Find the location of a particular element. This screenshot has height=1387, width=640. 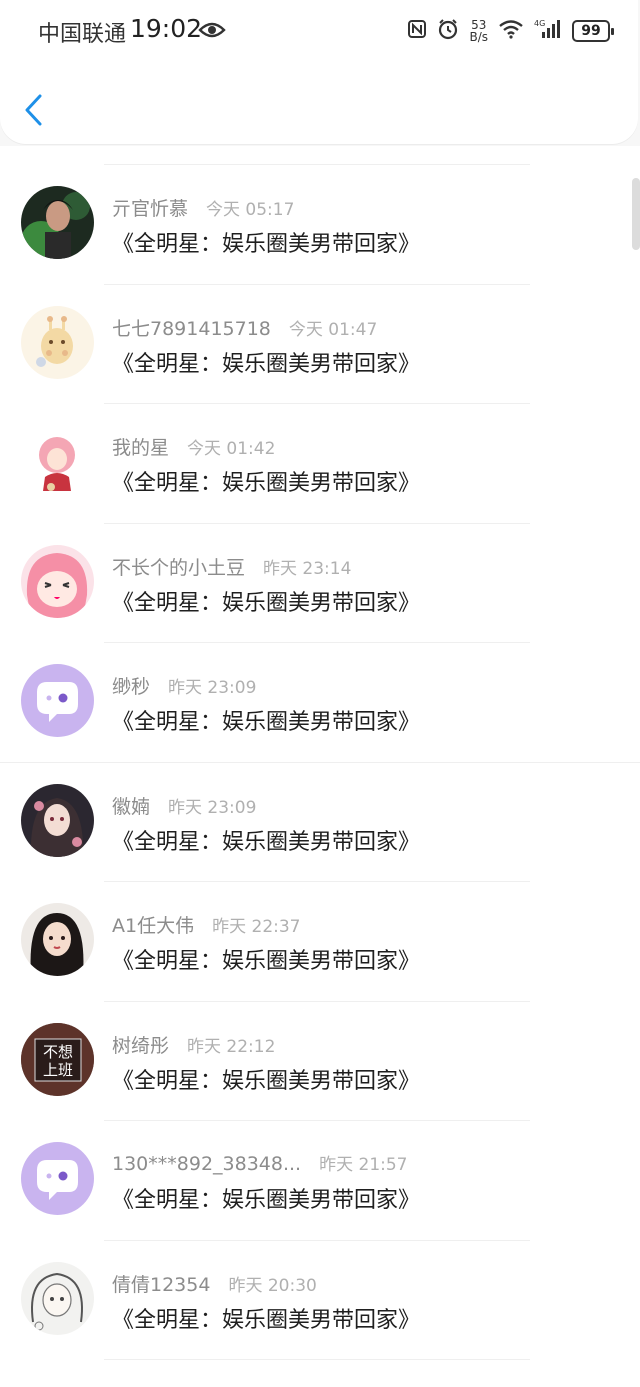

battery-indicator: 99 is located at coordinates (593, 31).